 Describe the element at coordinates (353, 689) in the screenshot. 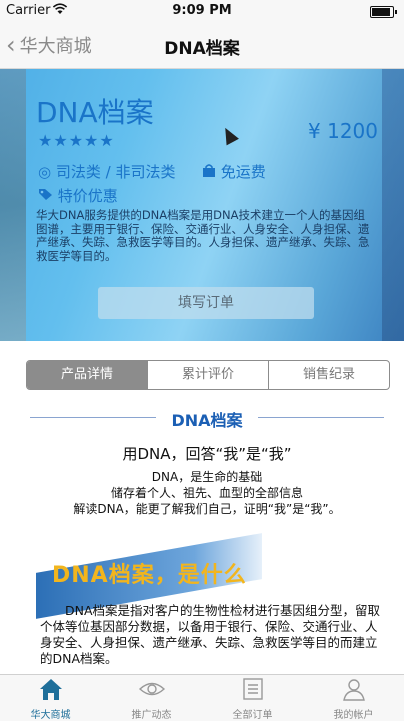

I see `user-icon` at that location.